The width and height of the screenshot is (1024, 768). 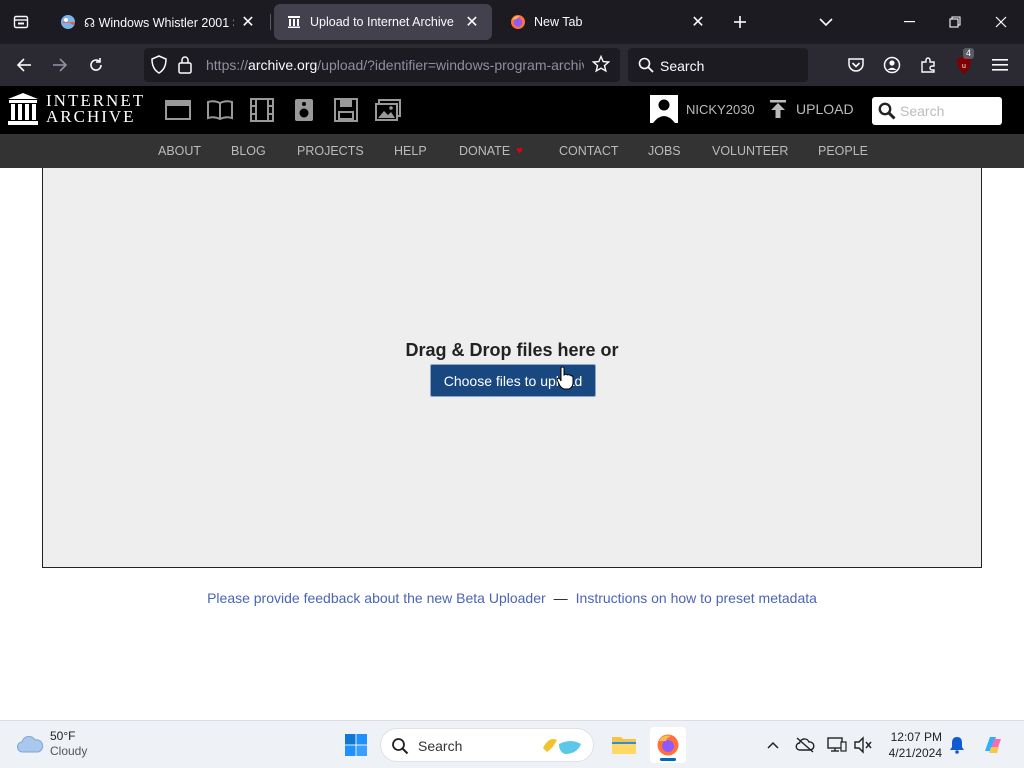 I want to click on firefox-view-icon, so click(x=21, y=22).